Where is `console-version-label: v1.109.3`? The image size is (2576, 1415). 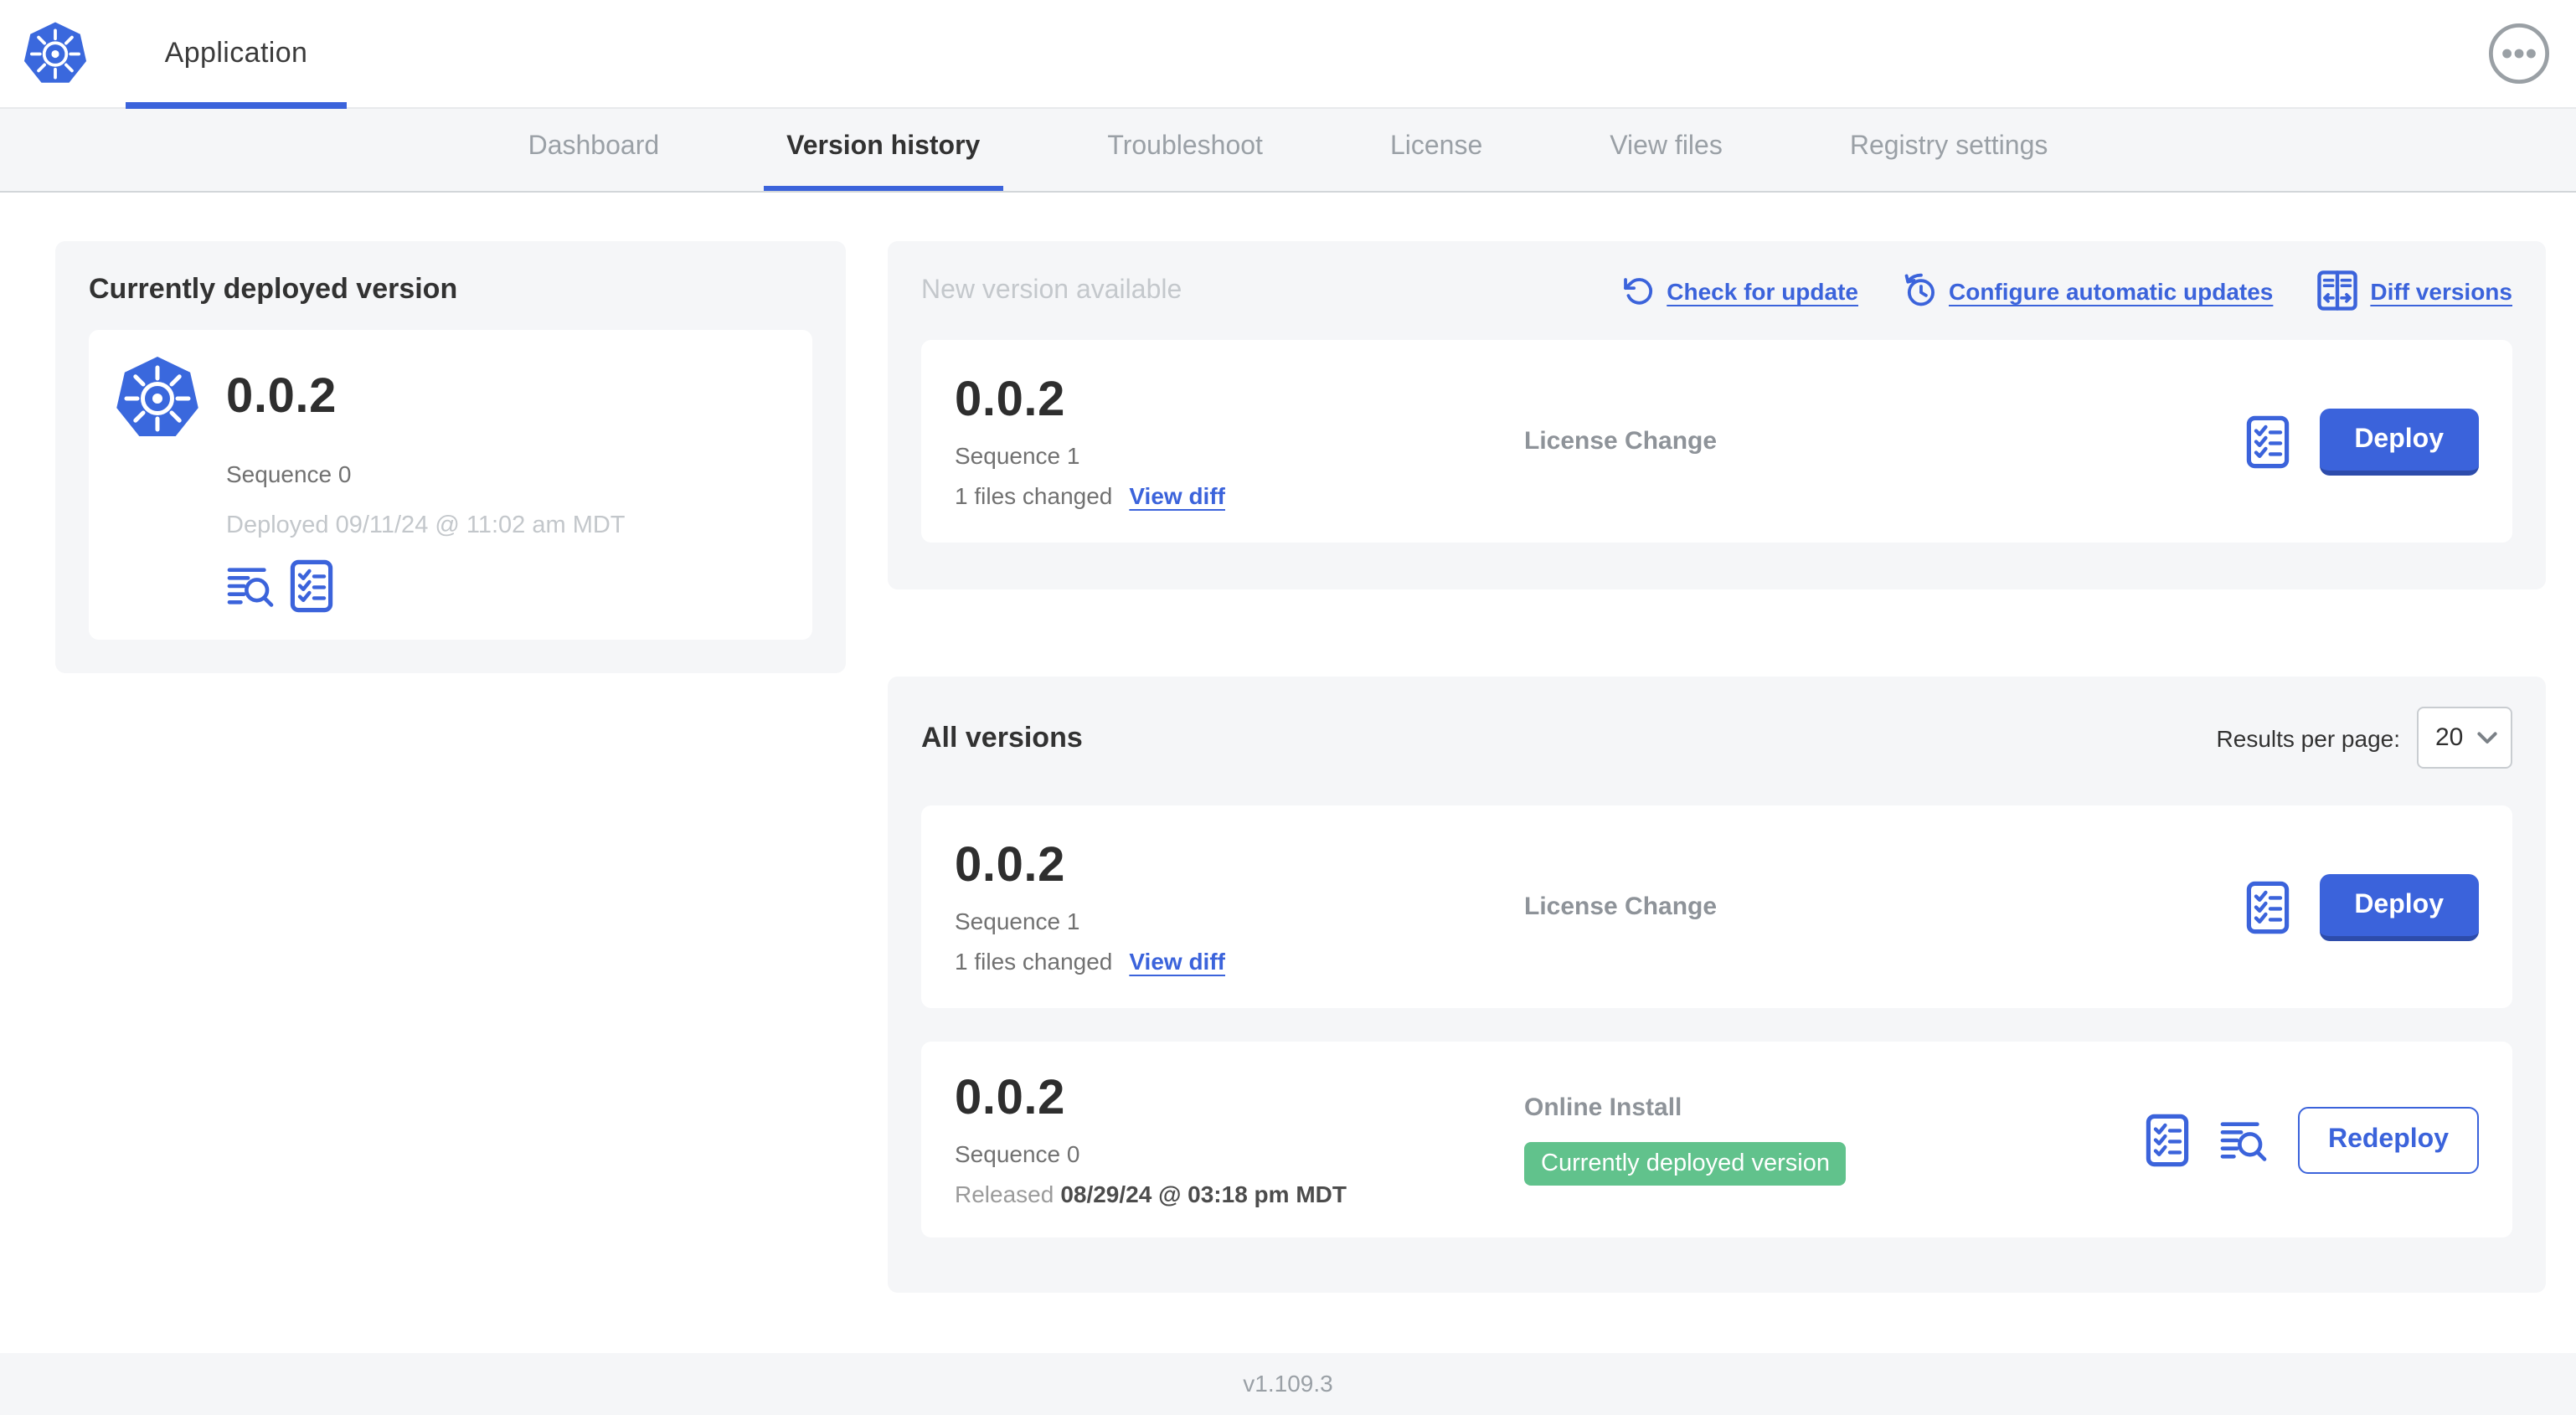 console-version-label: v1.109.3 is located at coordinates (1288, 1383).